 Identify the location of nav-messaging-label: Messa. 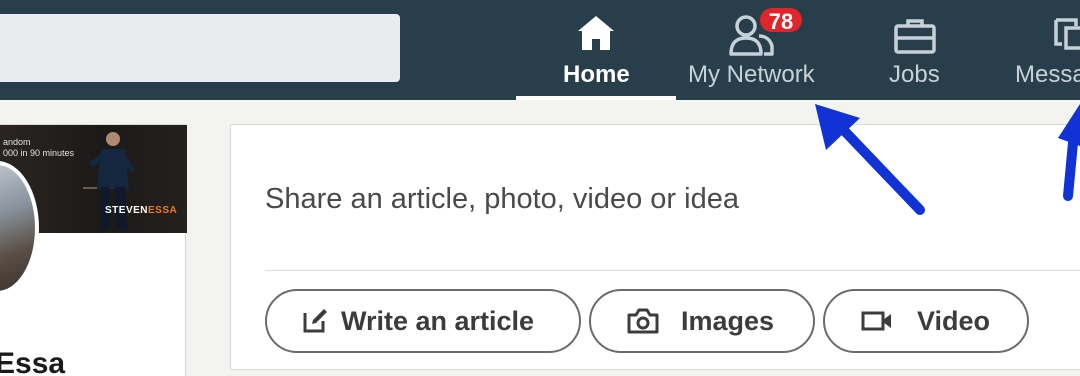
(1047, 74).